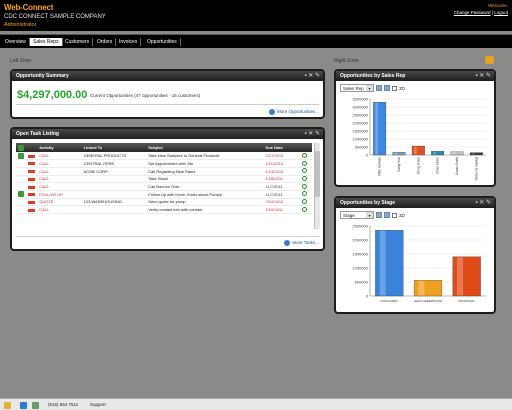 The height and width of the screenshot is (410, 512). Describe the element at coordinates (129, 42) in the screenshot. I see `nav-invoices: Invoices` at that location.